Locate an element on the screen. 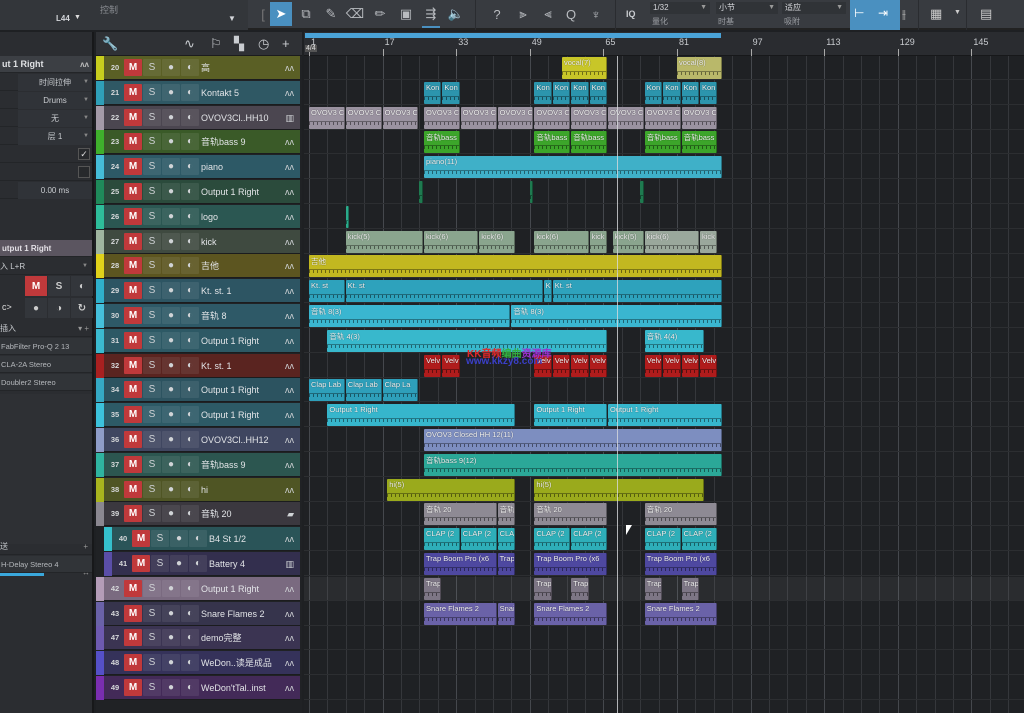  arrow-tool-icon: ➤ is located at coordinates (281, 14).